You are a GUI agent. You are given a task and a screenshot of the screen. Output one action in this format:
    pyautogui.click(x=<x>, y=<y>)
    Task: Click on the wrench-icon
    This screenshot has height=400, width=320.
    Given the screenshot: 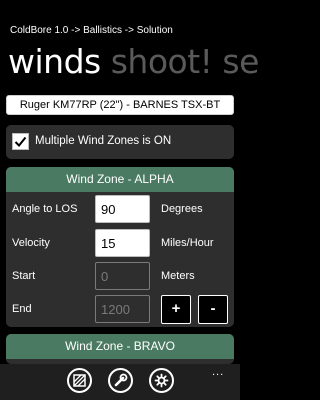 What is the action you would take?
    pyautogui.click(x=121, y=380)
    